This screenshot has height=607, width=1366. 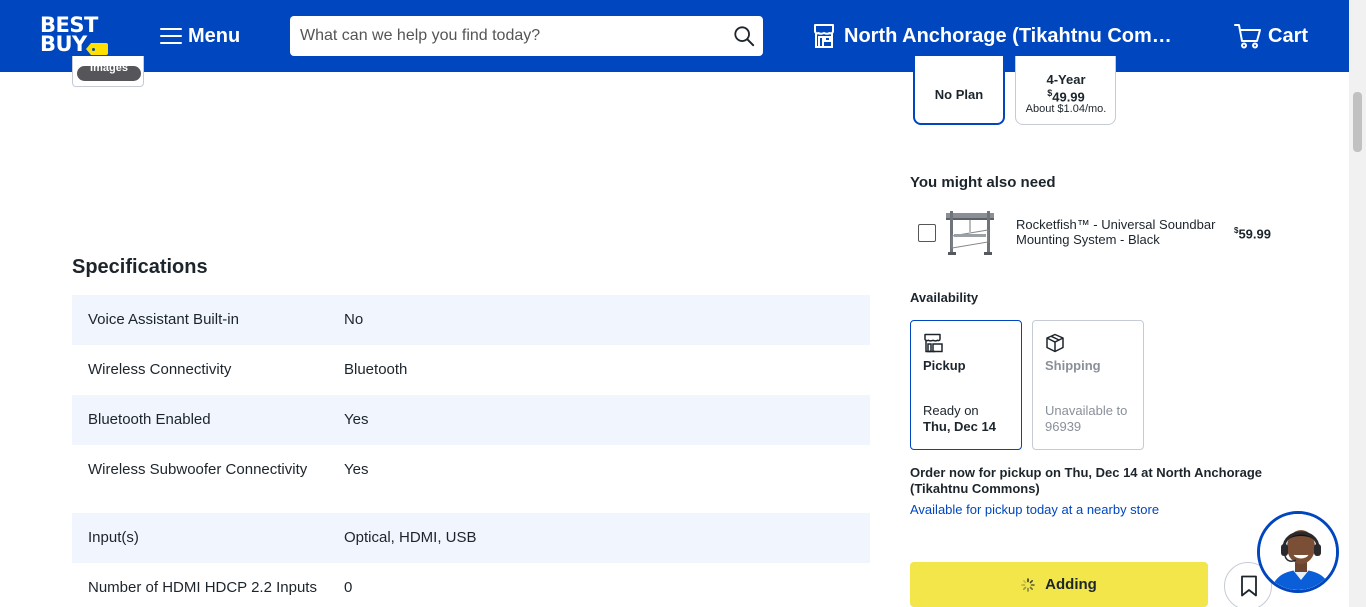 I want to click on accessory-price: $59.99, so click(x=1252, y=234).